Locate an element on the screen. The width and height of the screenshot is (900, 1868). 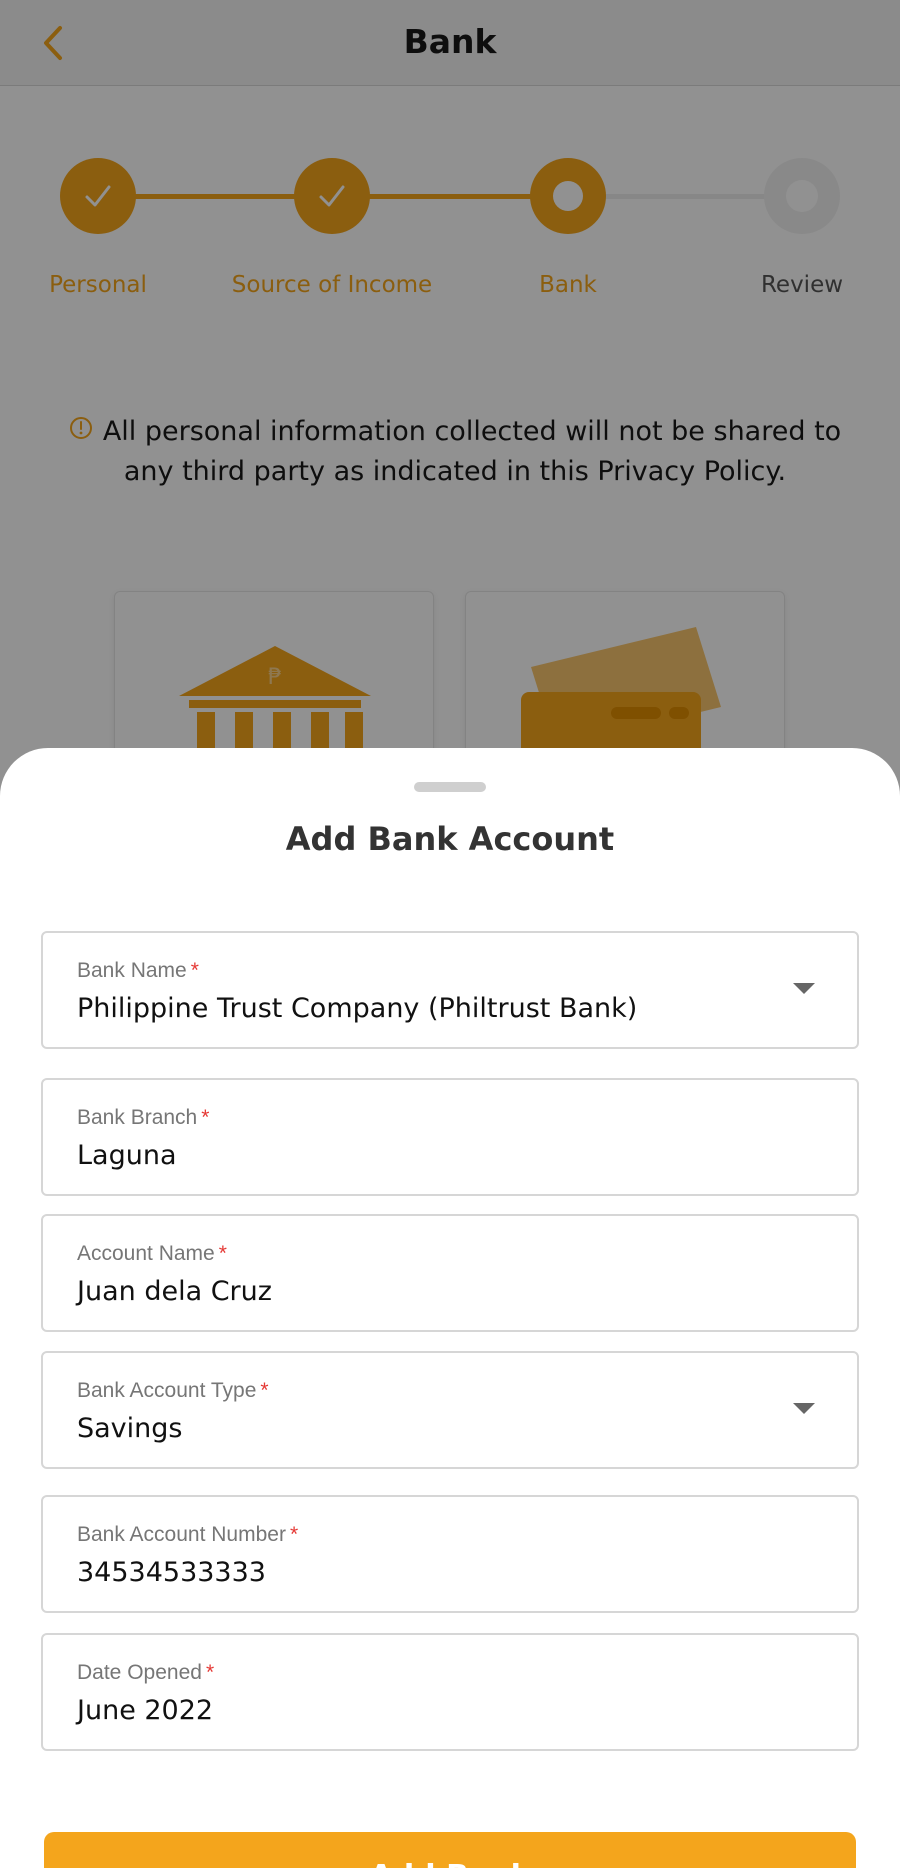
bank-account-number-value: 34534533333 is located at coordinates (171, 1572).